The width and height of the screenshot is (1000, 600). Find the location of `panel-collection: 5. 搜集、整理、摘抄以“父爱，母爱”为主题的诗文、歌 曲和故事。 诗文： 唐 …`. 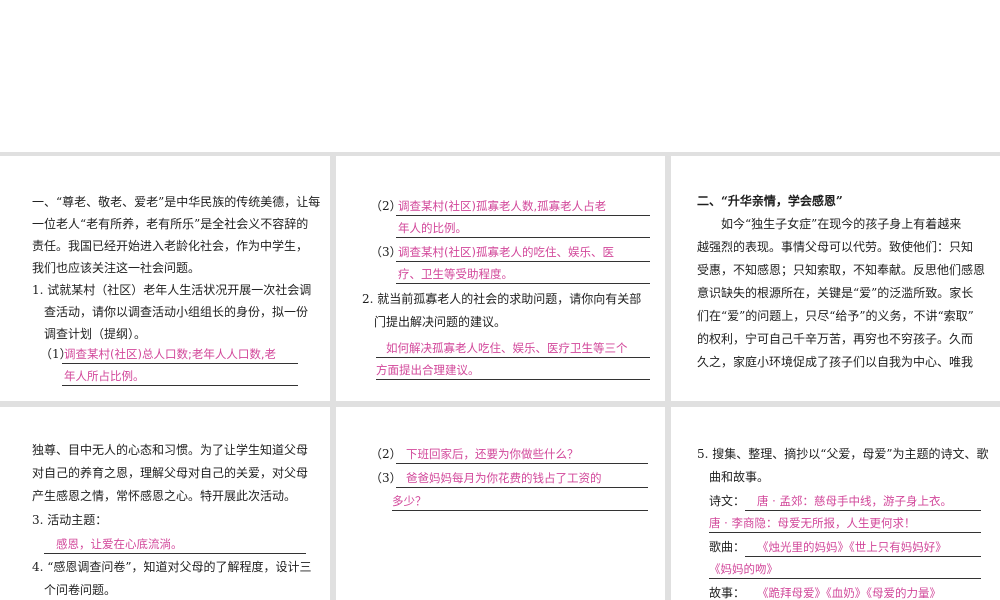

panel-collection: 5. 搜集、整理、摘抄以“父爱，母爱”为主题的诗文、歌 曲和故事。 诗文： 唐 … is located at coordinates (835, 503).